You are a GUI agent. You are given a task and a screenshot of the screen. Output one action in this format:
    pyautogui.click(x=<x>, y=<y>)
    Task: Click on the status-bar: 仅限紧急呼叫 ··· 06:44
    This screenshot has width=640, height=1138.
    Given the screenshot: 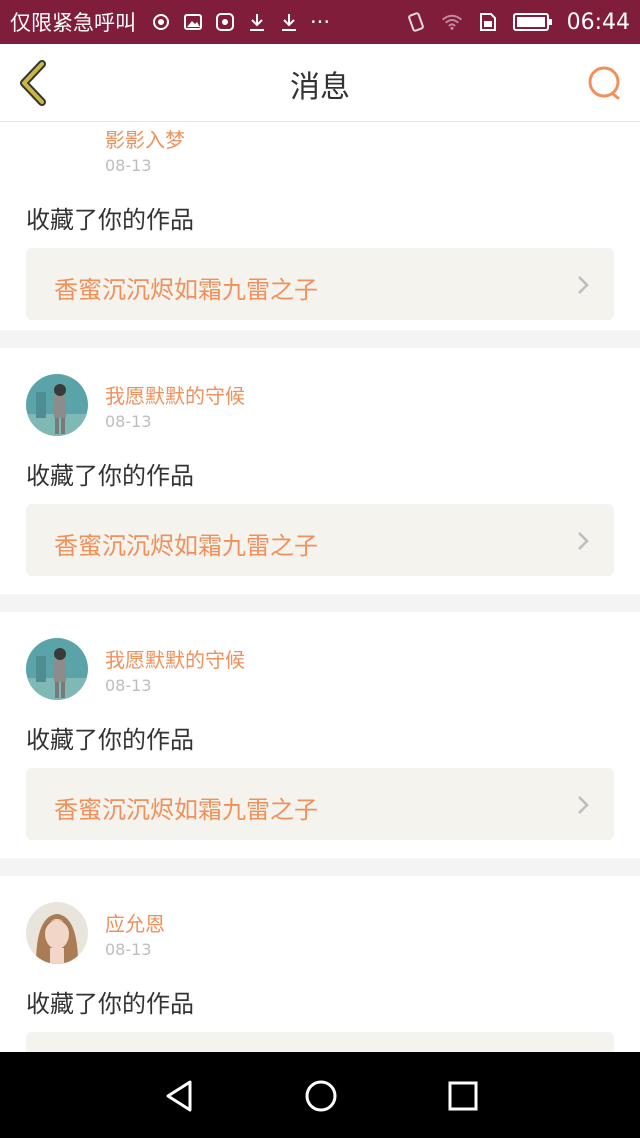 What is the action you would take?
    pyautogui.click(x=320, y=22)
    